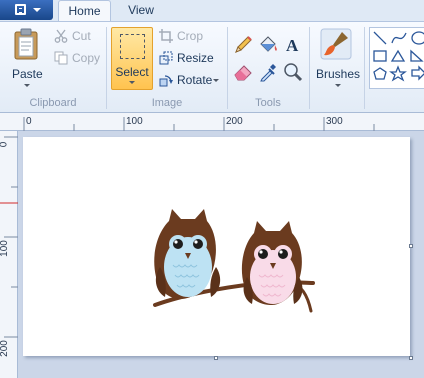 This screenshot has width=424, height=378. I want to click on image-group-label: Image, so click(167, 103).